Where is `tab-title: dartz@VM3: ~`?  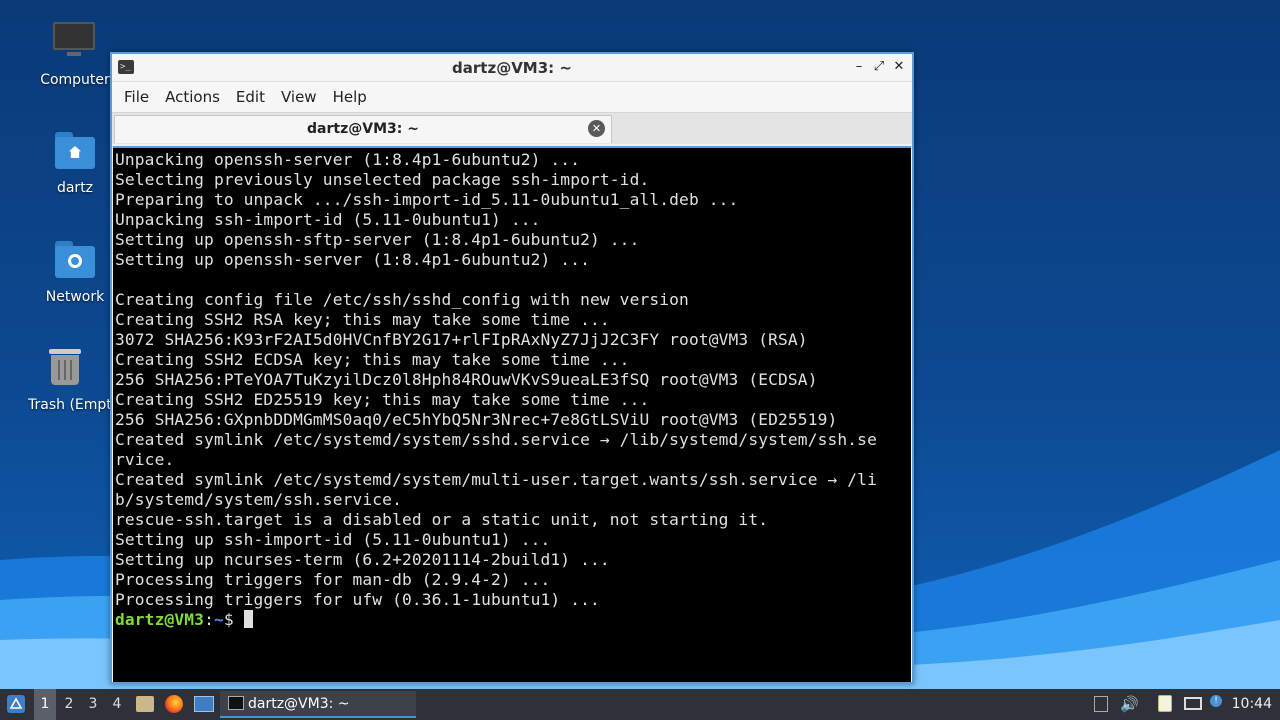
tab-title: dartz@VM3: ~ is located at coordinates (363, 129).